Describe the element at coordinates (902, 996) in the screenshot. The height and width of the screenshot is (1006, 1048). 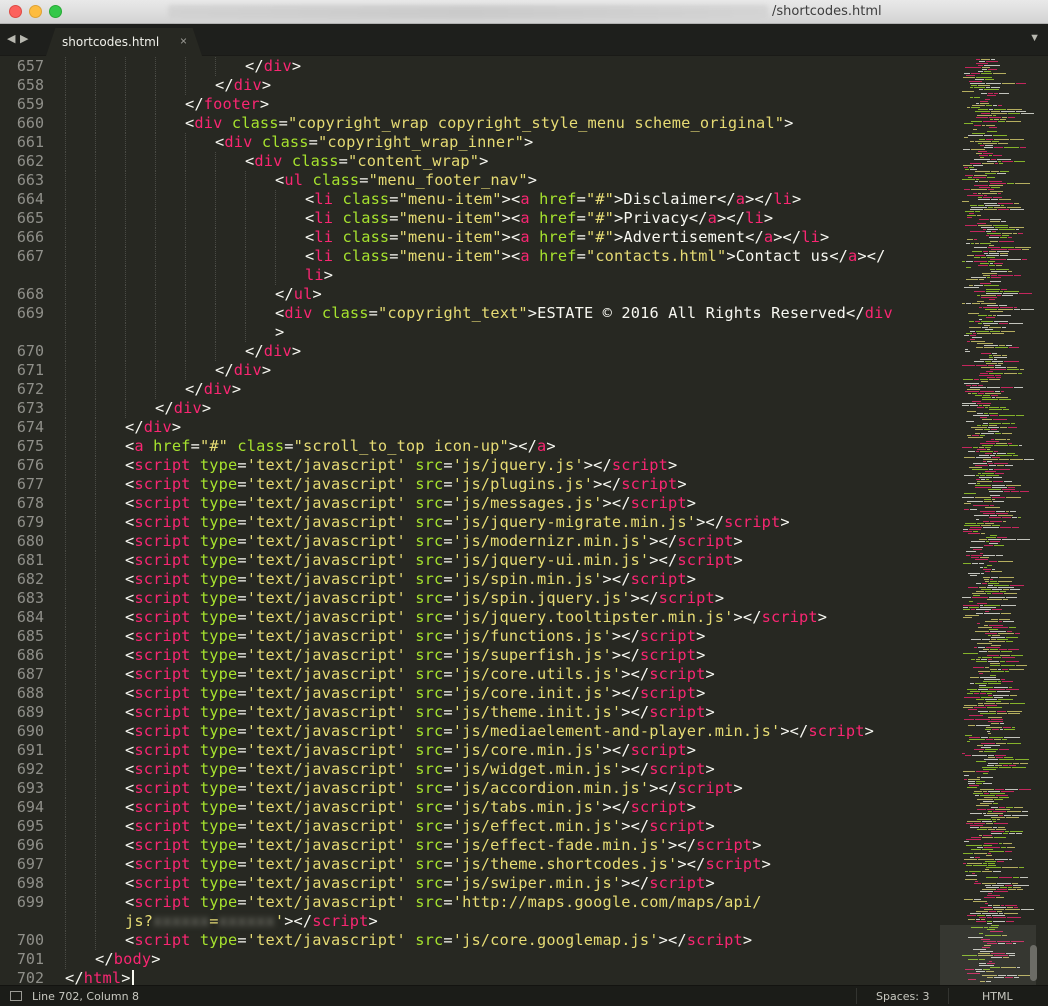
I see `indentation-setting: Spaces: 3` at that location.